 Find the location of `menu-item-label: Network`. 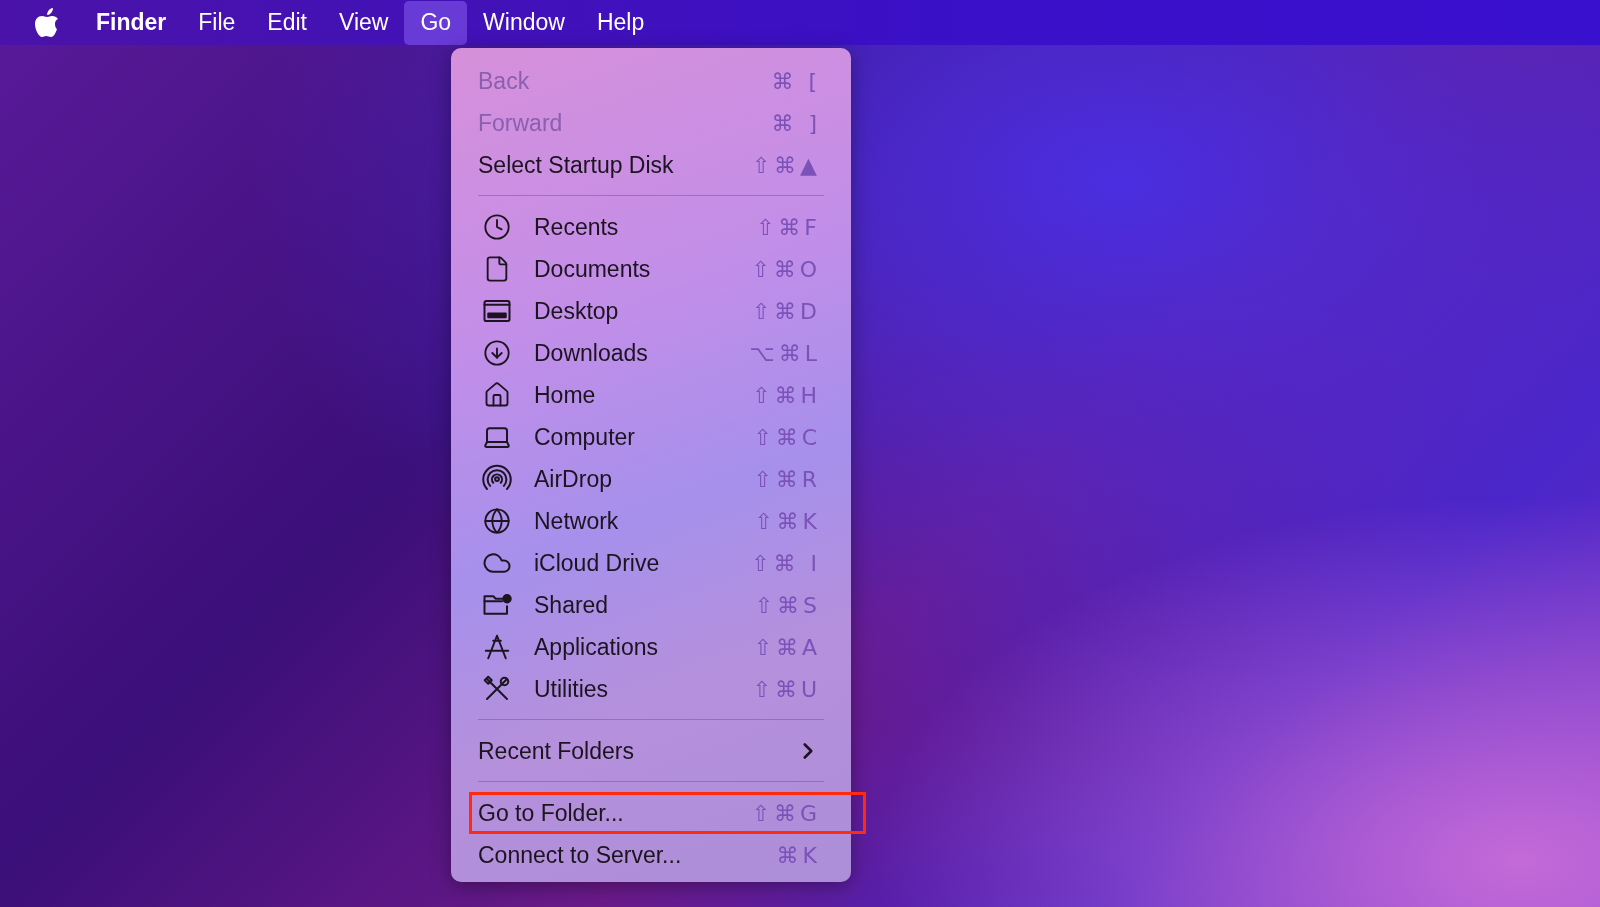

menu-item-label: Network is located at coordinates (577, 521).